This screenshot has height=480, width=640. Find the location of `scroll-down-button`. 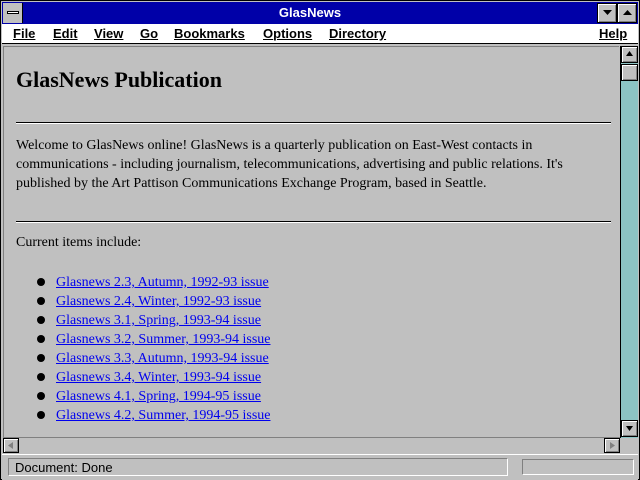

scroll-down-button is located at coordinates (629, 428).